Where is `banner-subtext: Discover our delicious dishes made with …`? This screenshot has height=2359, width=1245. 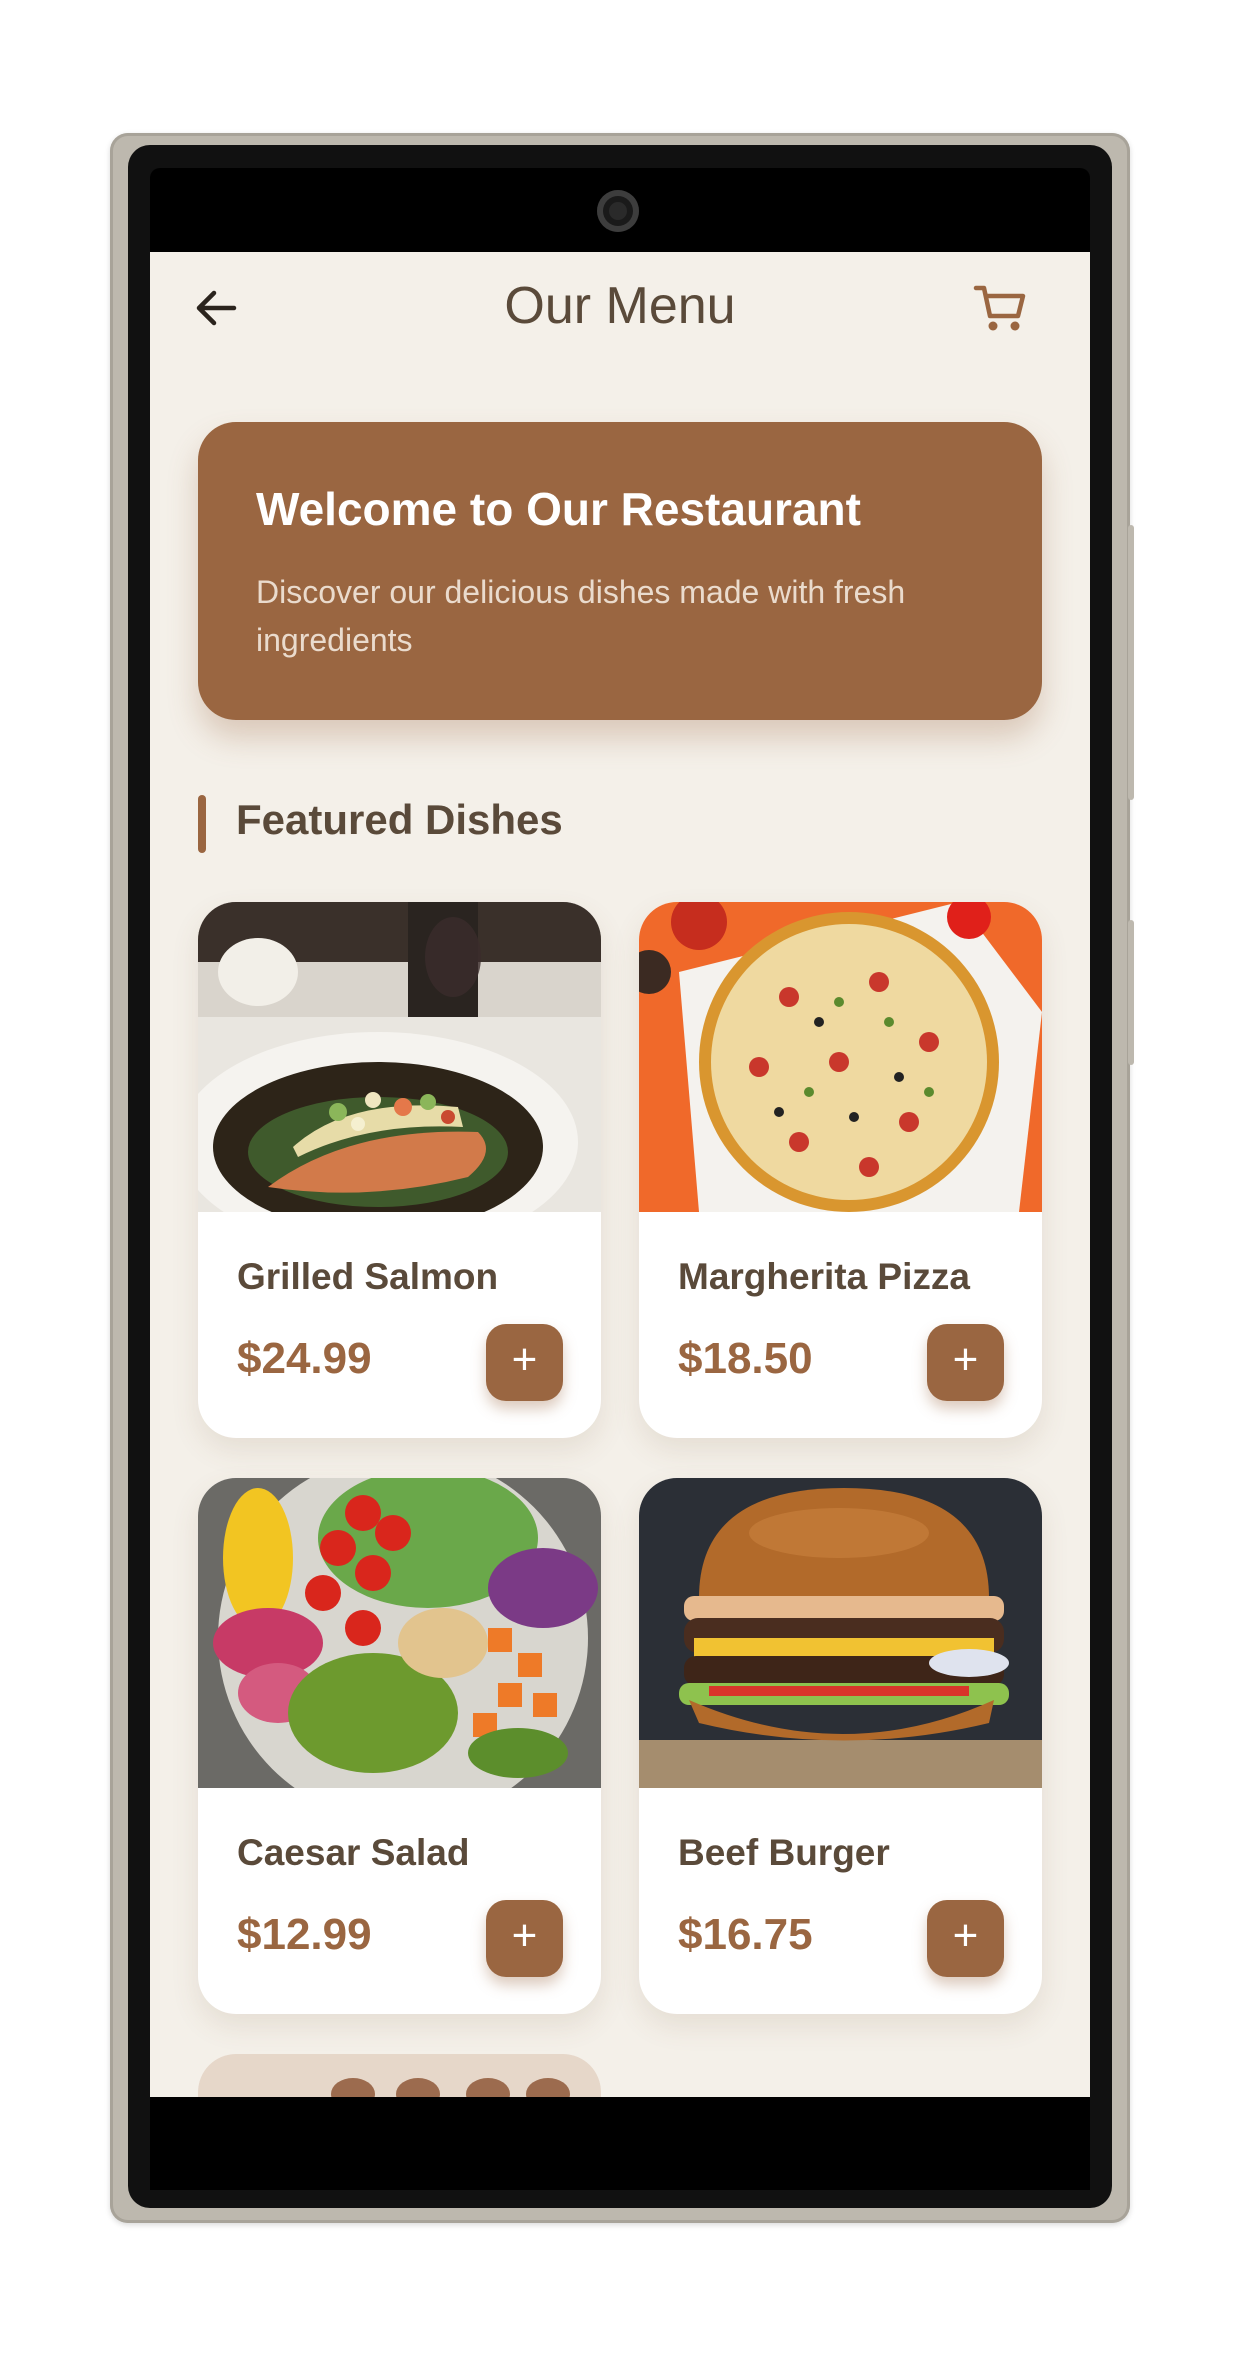 banner-subtext: Discover our delicious dishes made with … is located at coordinates (581, 616).